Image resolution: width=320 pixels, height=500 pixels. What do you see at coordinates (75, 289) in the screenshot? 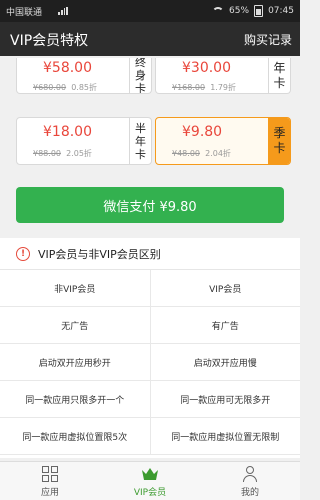
I see `table-header-cell: 非VIP会员` at bounding box center [75, 289].